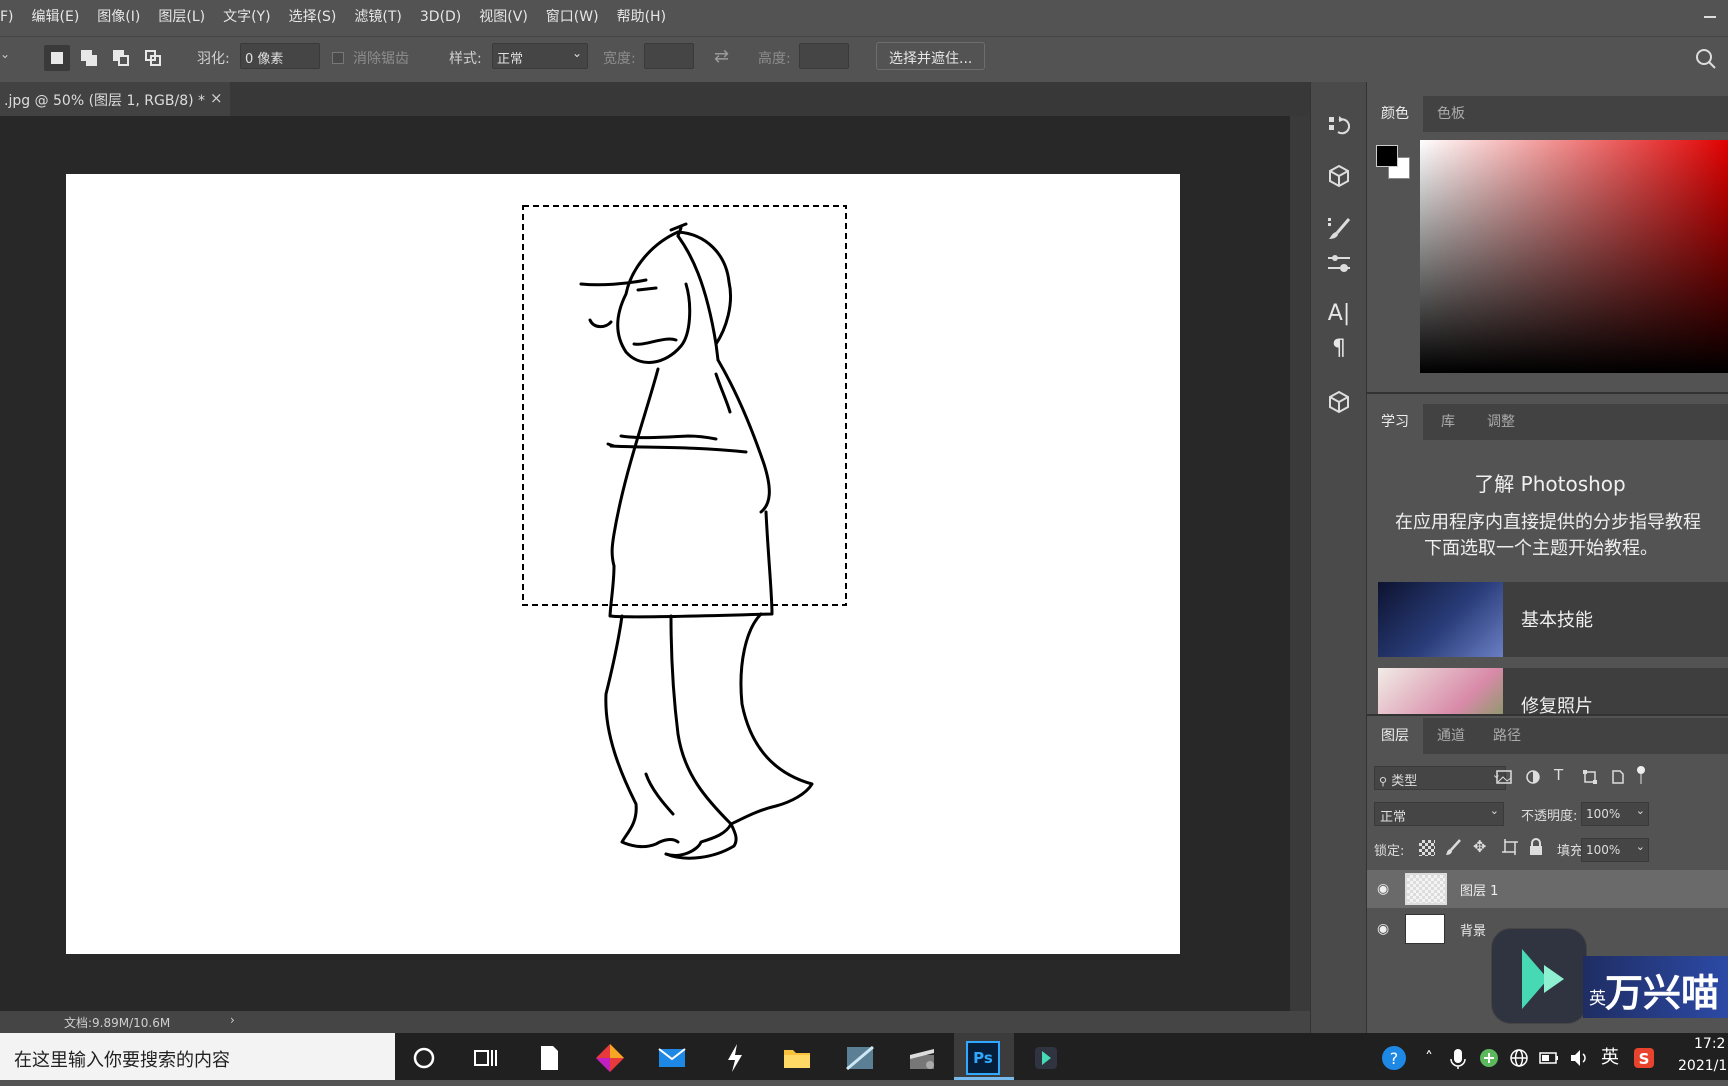 The image size is (1728, 1086). I want to click on tool-preset-icon: ⌄, so click(12, 58).